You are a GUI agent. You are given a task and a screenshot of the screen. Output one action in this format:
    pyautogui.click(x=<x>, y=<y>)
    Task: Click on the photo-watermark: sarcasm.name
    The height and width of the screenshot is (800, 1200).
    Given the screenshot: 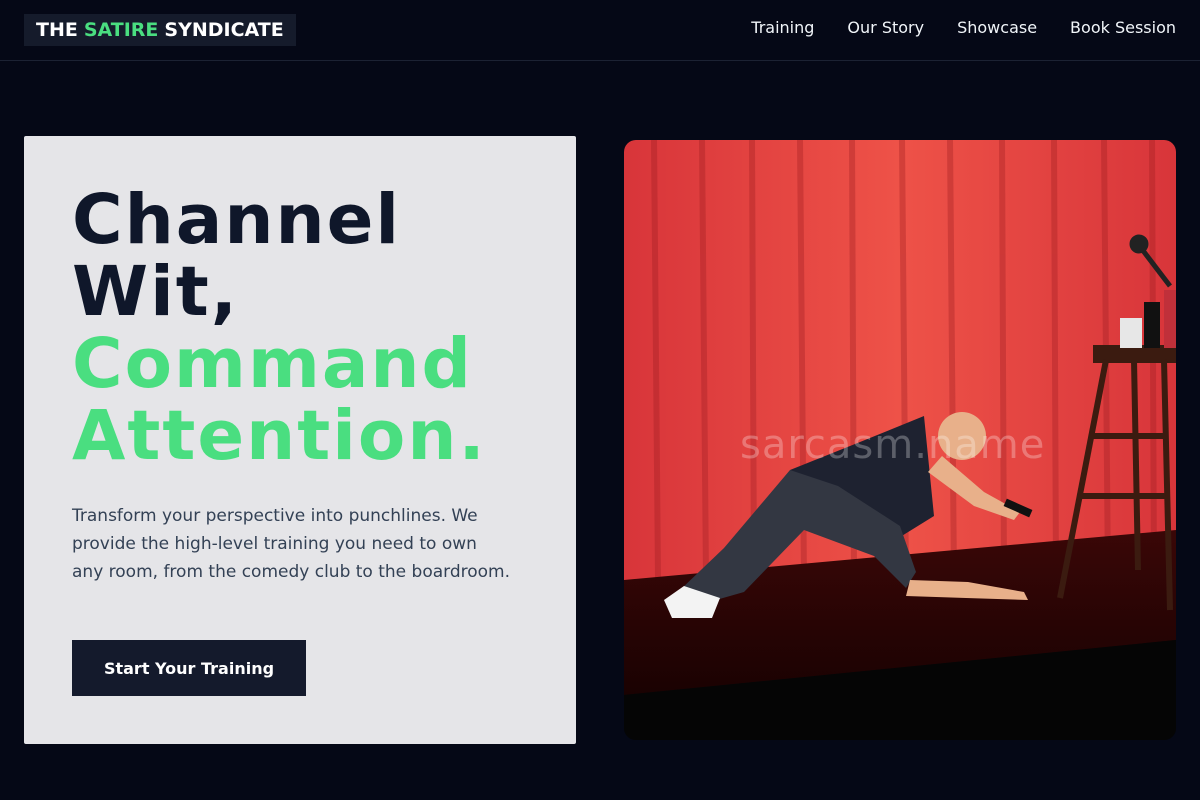 What is the action you would take?
    pyautogui.click(x=893, y=445)
    